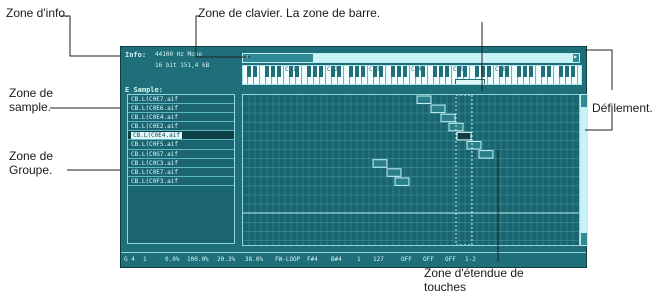 This screenshot has width=668, height=301. Describe the element at coordinates (222, 36) in the screenshot. I see `keyboard-leader-line` at that location.